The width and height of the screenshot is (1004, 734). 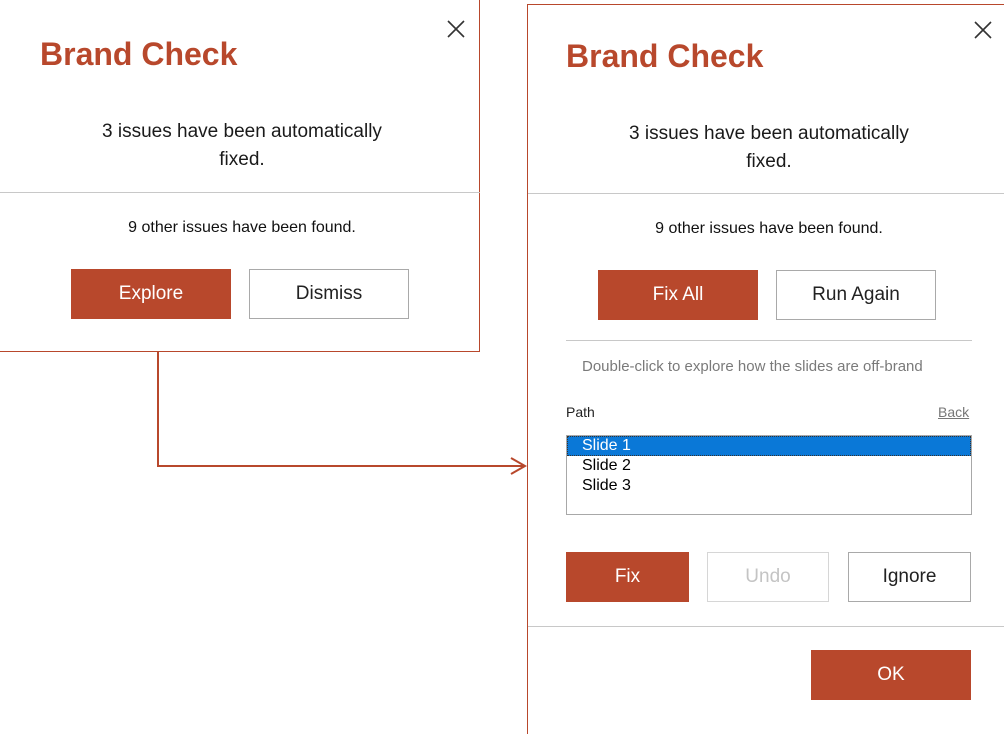 I want to click on fix-button: Fix, so click(x=627, y=577).